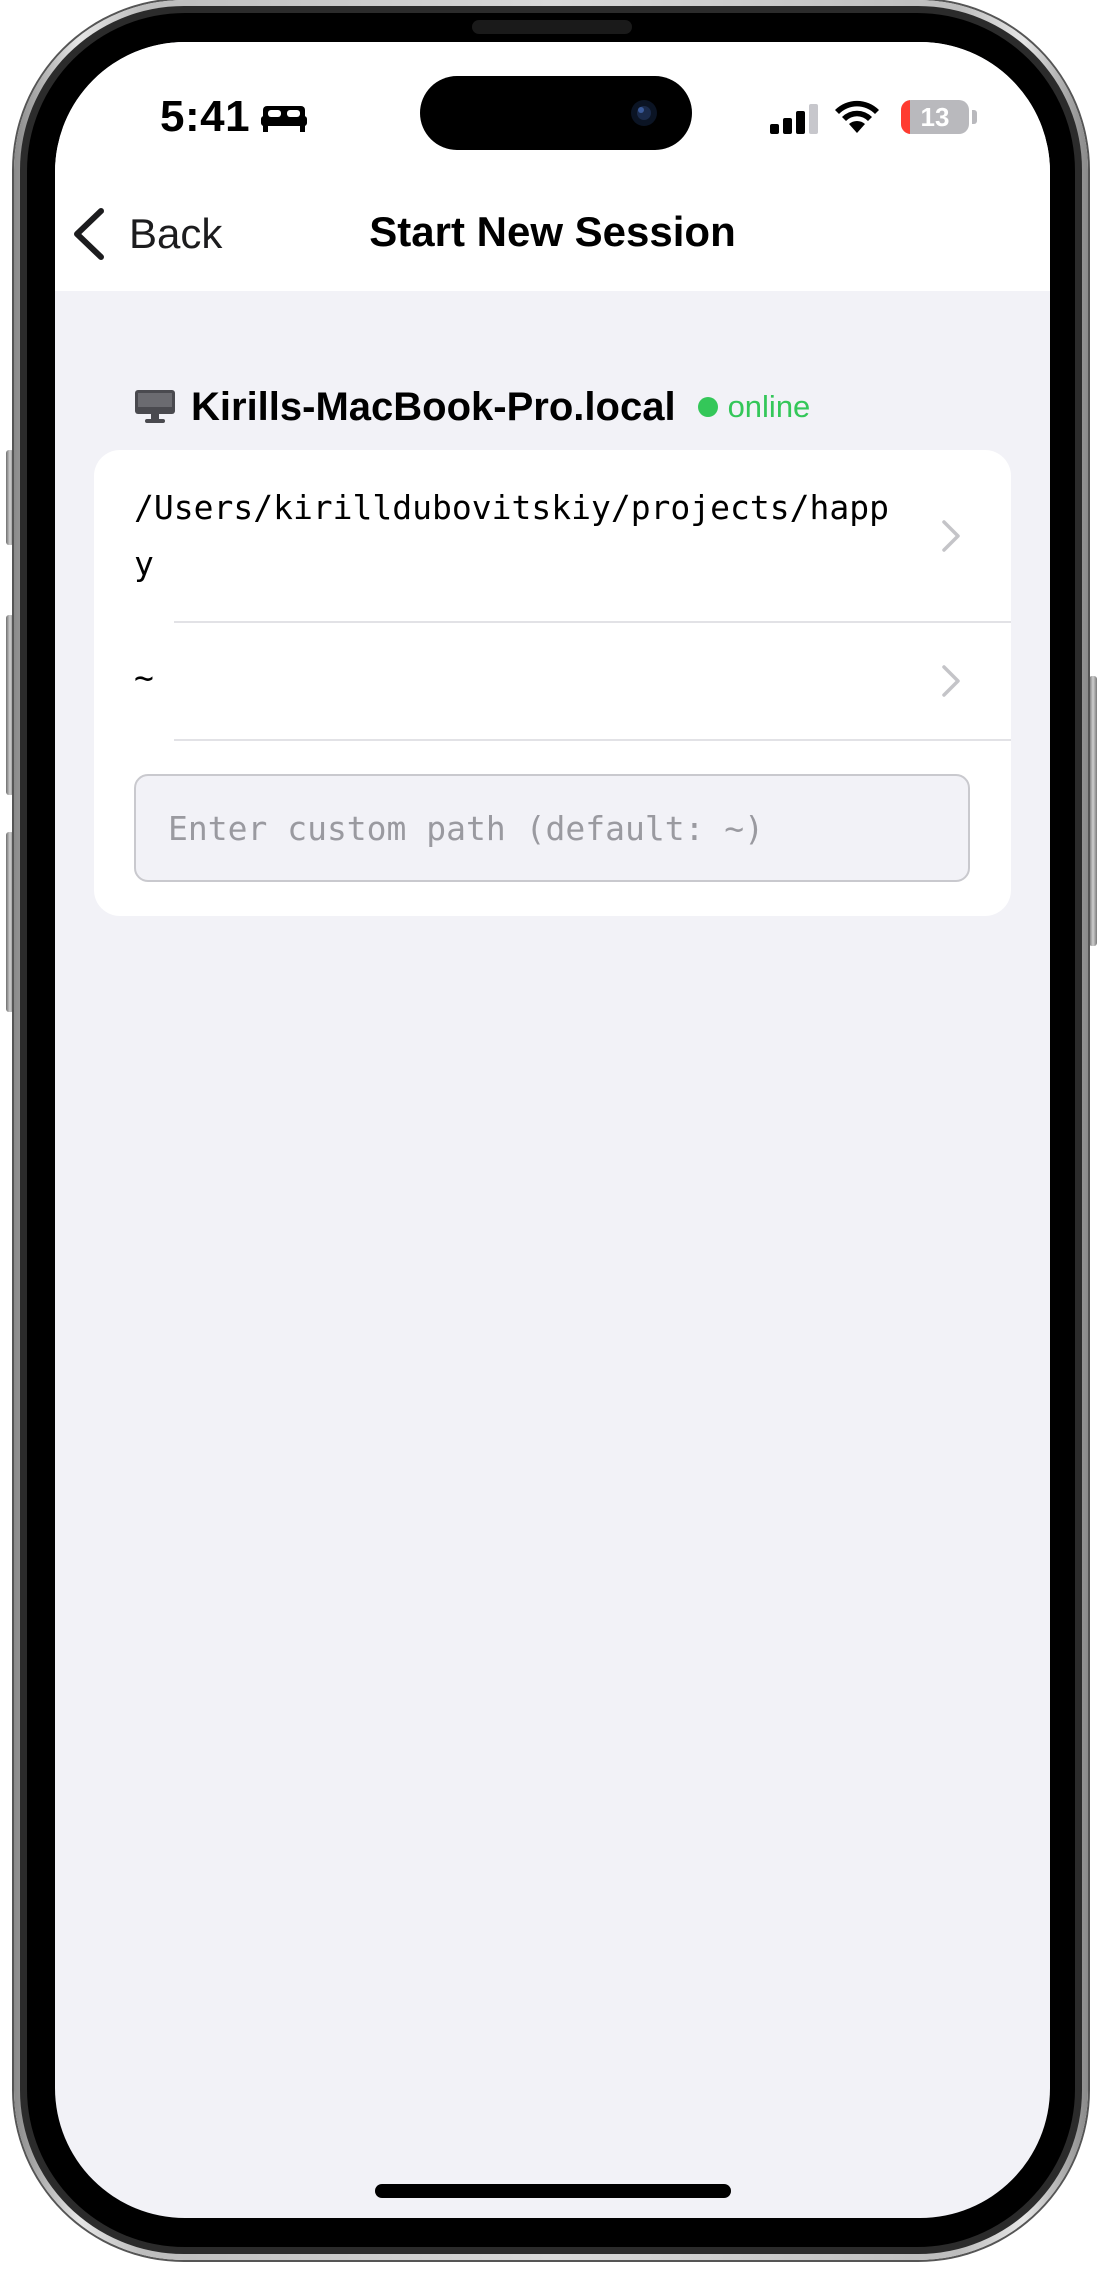 The width and height of the screenshot is (1103, 2269). I want to click on camera-icon, so click(644, 113).